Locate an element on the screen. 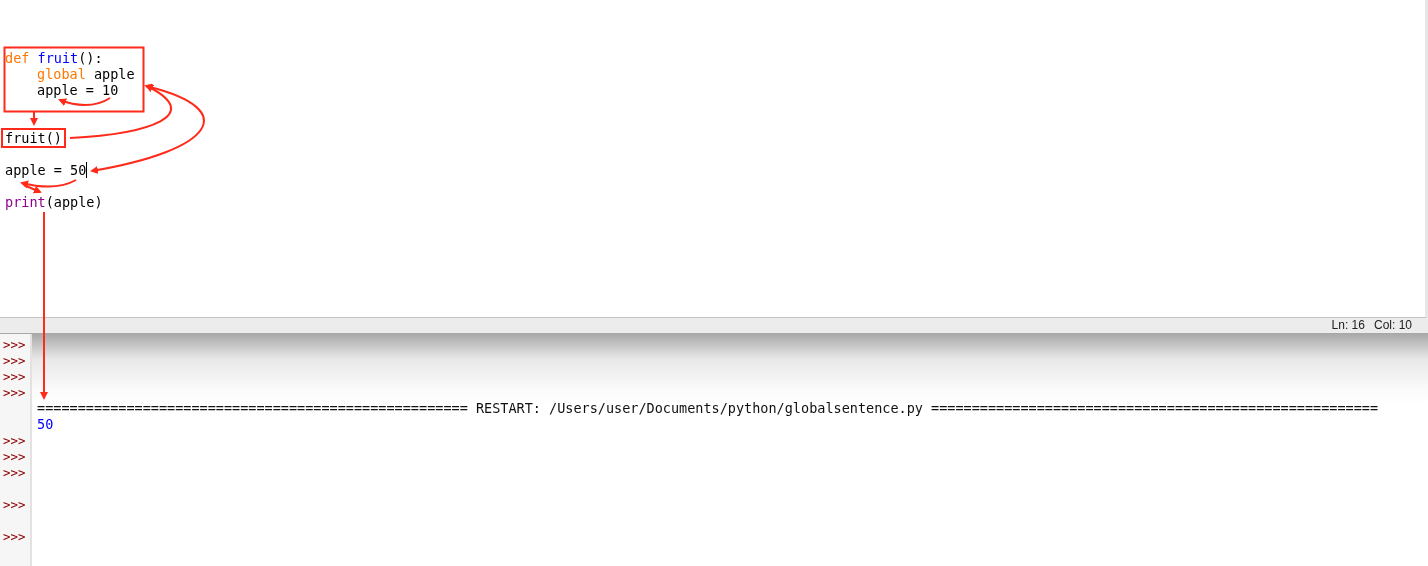 The image size is (1428, 566). shell-output: 50 is located at coordinates (45, 424).